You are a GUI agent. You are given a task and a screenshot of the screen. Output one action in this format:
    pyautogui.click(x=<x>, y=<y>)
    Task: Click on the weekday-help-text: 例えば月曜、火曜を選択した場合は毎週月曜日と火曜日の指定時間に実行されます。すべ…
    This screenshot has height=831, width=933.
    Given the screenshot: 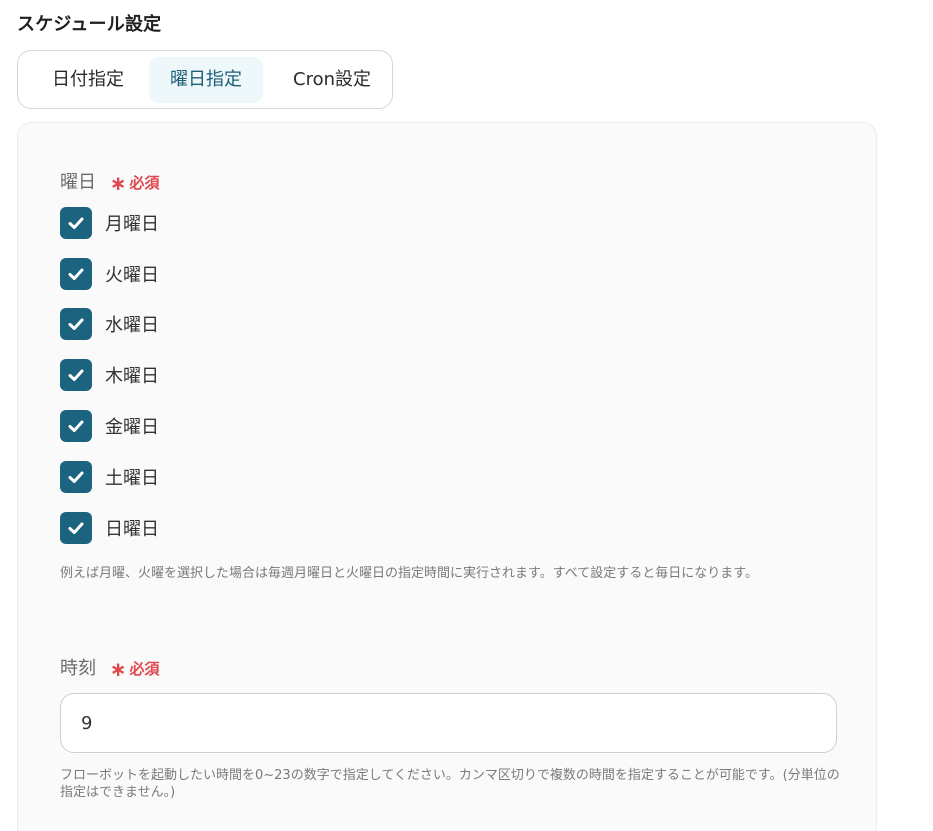 What is the action you would take?
    pyautogui.click(x=409, y=573)
    